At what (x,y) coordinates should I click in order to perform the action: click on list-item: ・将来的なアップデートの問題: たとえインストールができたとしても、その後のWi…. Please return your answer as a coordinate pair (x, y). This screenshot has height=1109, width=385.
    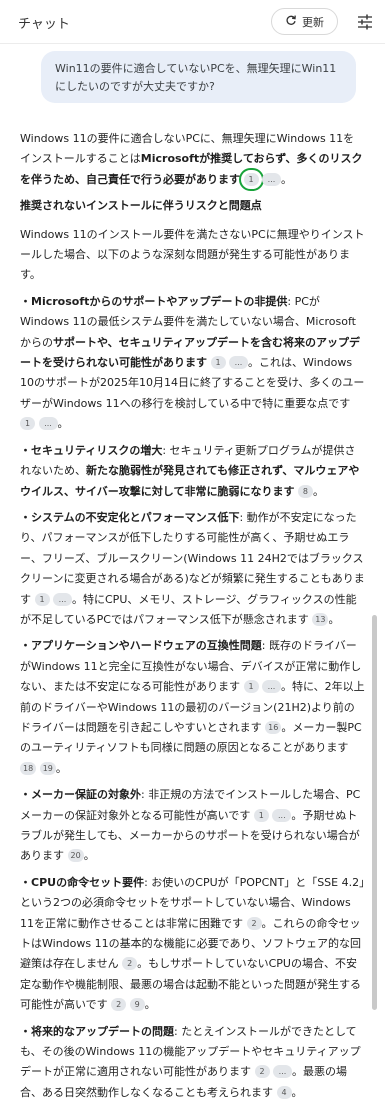
    Looking at the image, I should click on (190, 1061).